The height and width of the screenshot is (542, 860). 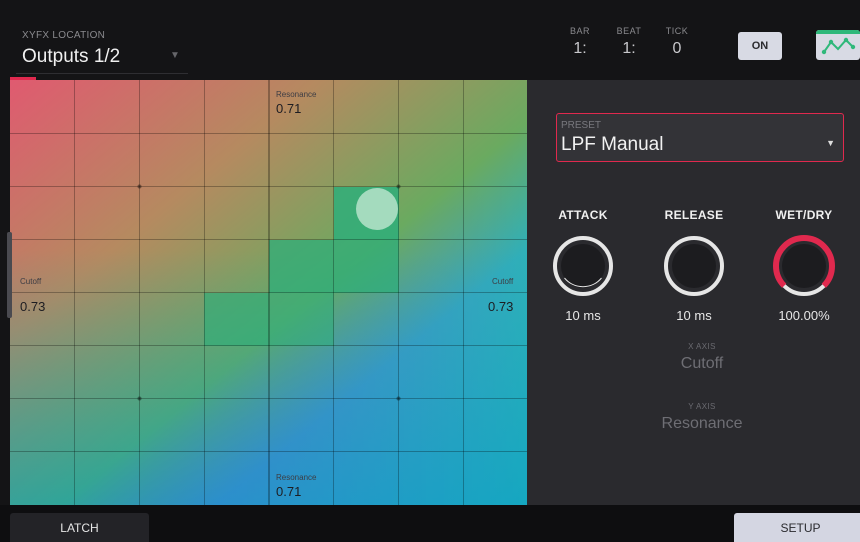 I want to click on release-knob, so click(x=694, y=266).